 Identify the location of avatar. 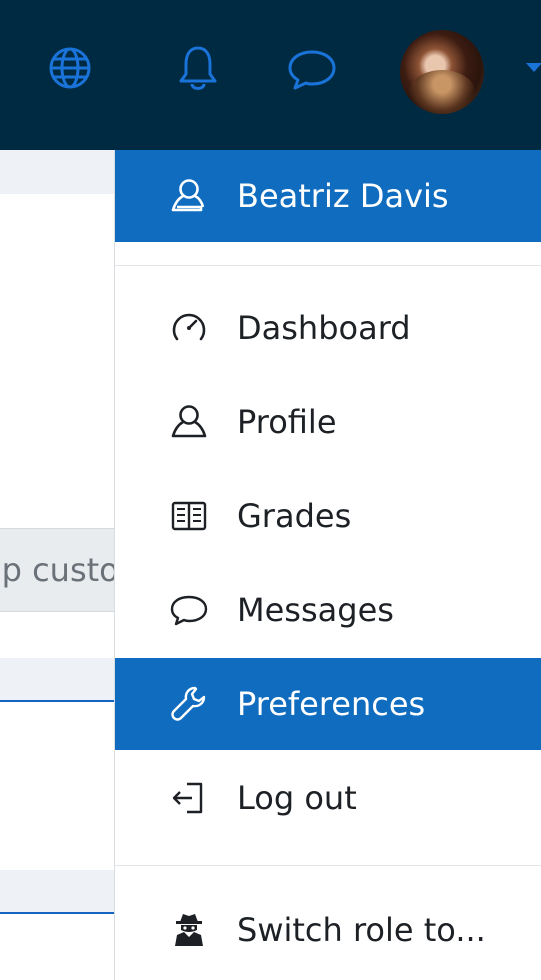
(442, 72).